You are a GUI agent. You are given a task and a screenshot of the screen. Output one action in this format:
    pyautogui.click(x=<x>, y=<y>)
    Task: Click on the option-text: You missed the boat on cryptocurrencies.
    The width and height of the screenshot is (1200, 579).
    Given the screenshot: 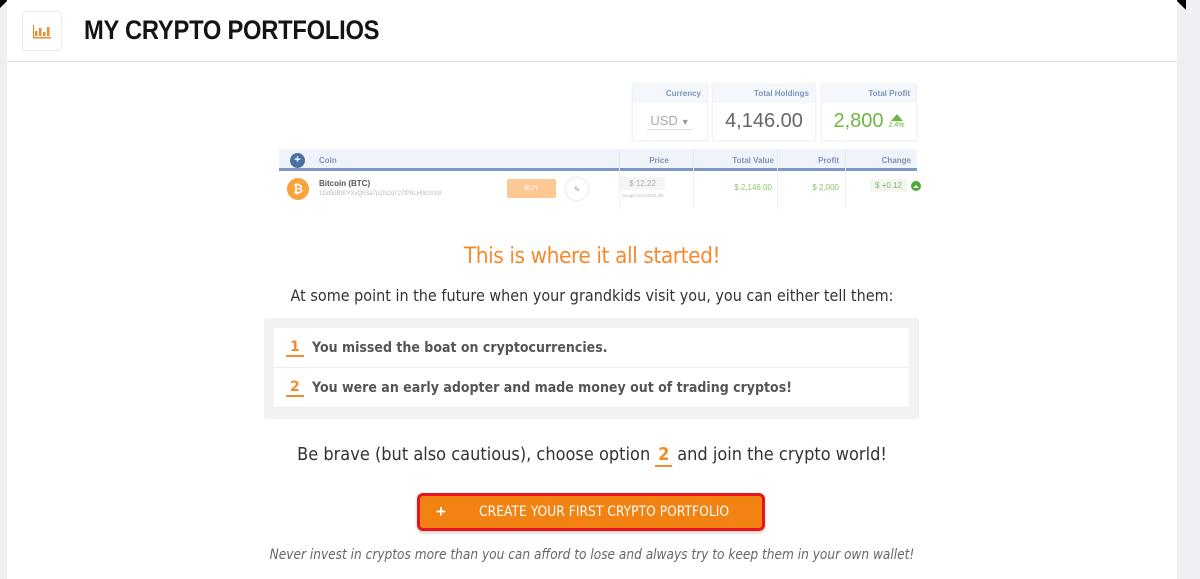 What is the action you would take?
    pyautogui.click(x=459, y=347)
    